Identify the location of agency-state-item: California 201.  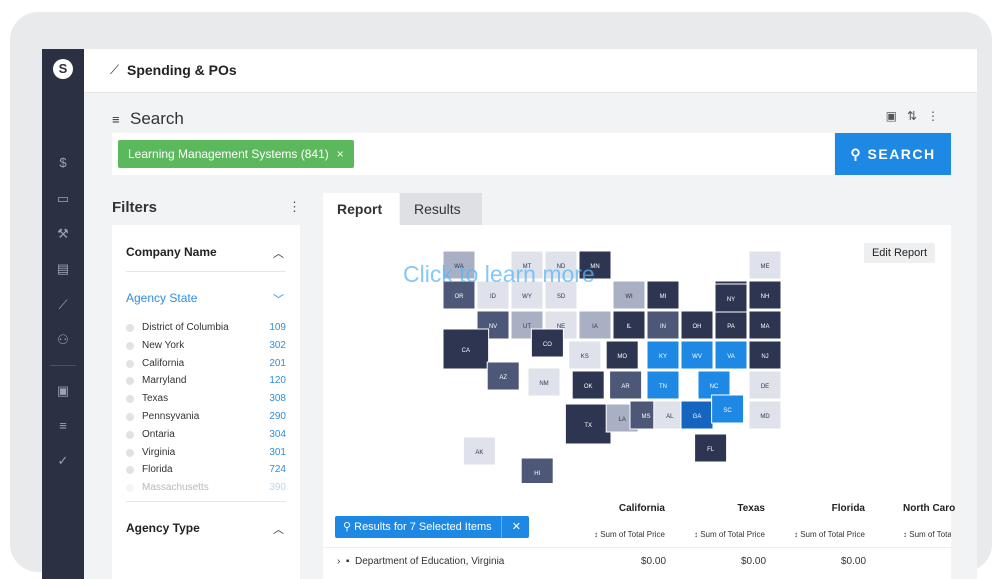
(206, 364).